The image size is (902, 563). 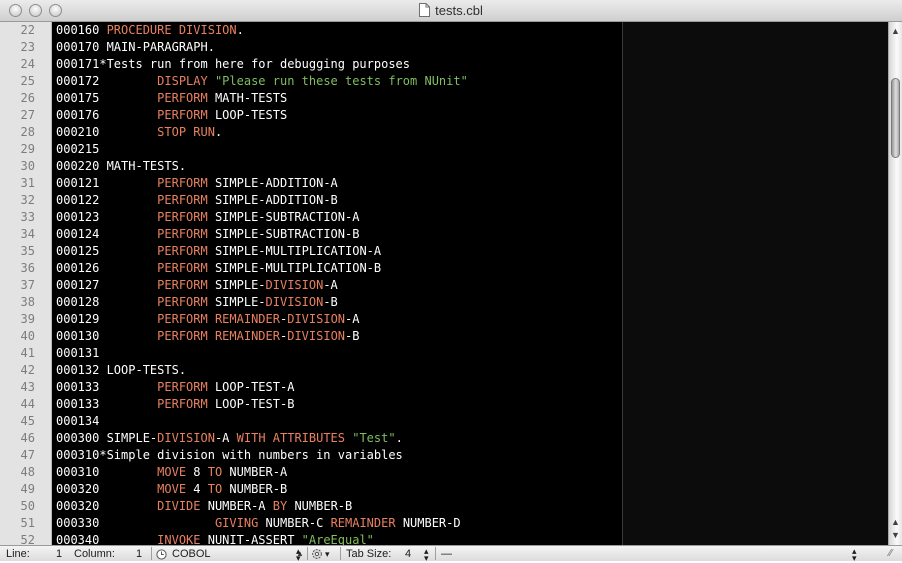 What do you see at coordinates (27, 183) in the screenshot?
I see `line-number: 31` at bounding box center [27, 183].